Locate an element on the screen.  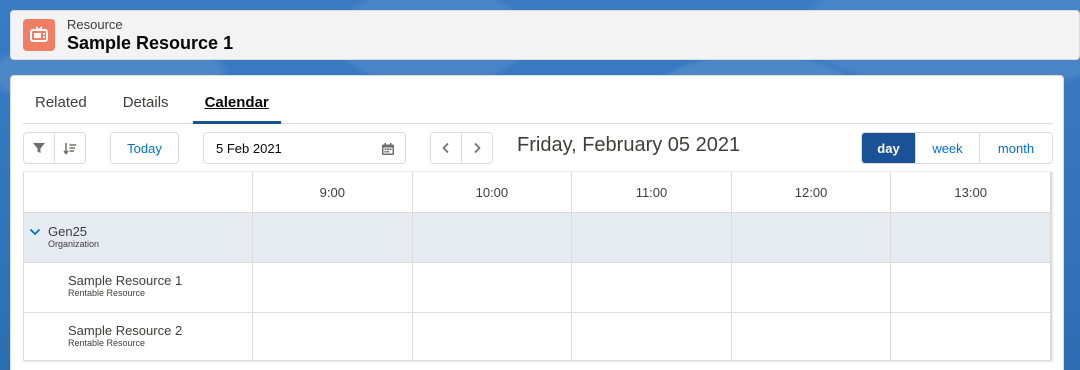
filter-icon is located at coordinates (39, 148).